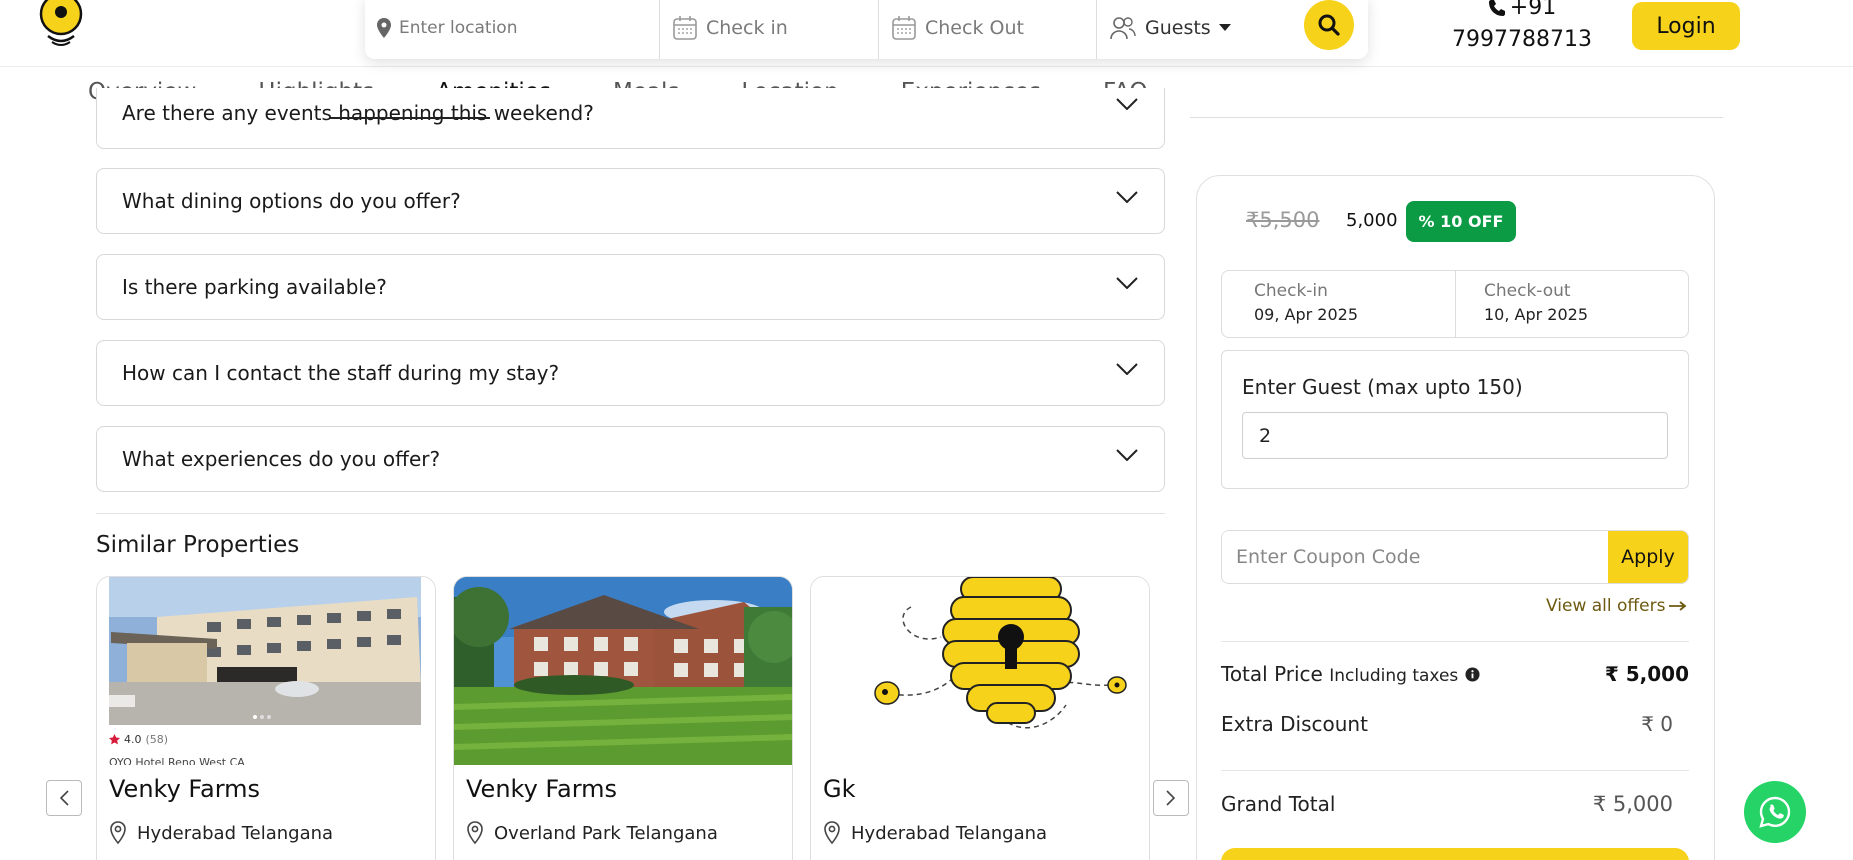  Describe the element at coordinates (1224, 27) in the screenshot. I see `caret-down-icon` at that location.